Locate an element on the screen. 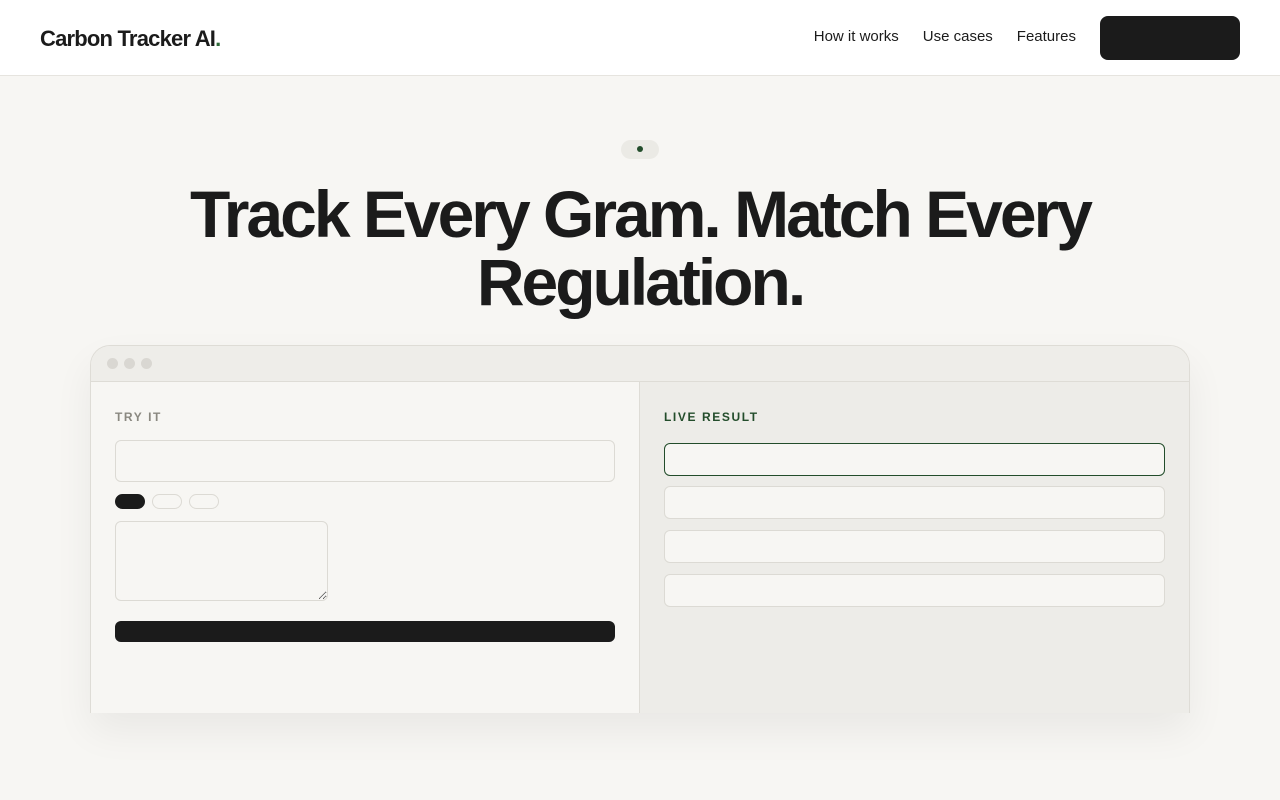 The image size is (1280, 800). live-result-label: LIVE RESULT is located at coordinates (711, 417).